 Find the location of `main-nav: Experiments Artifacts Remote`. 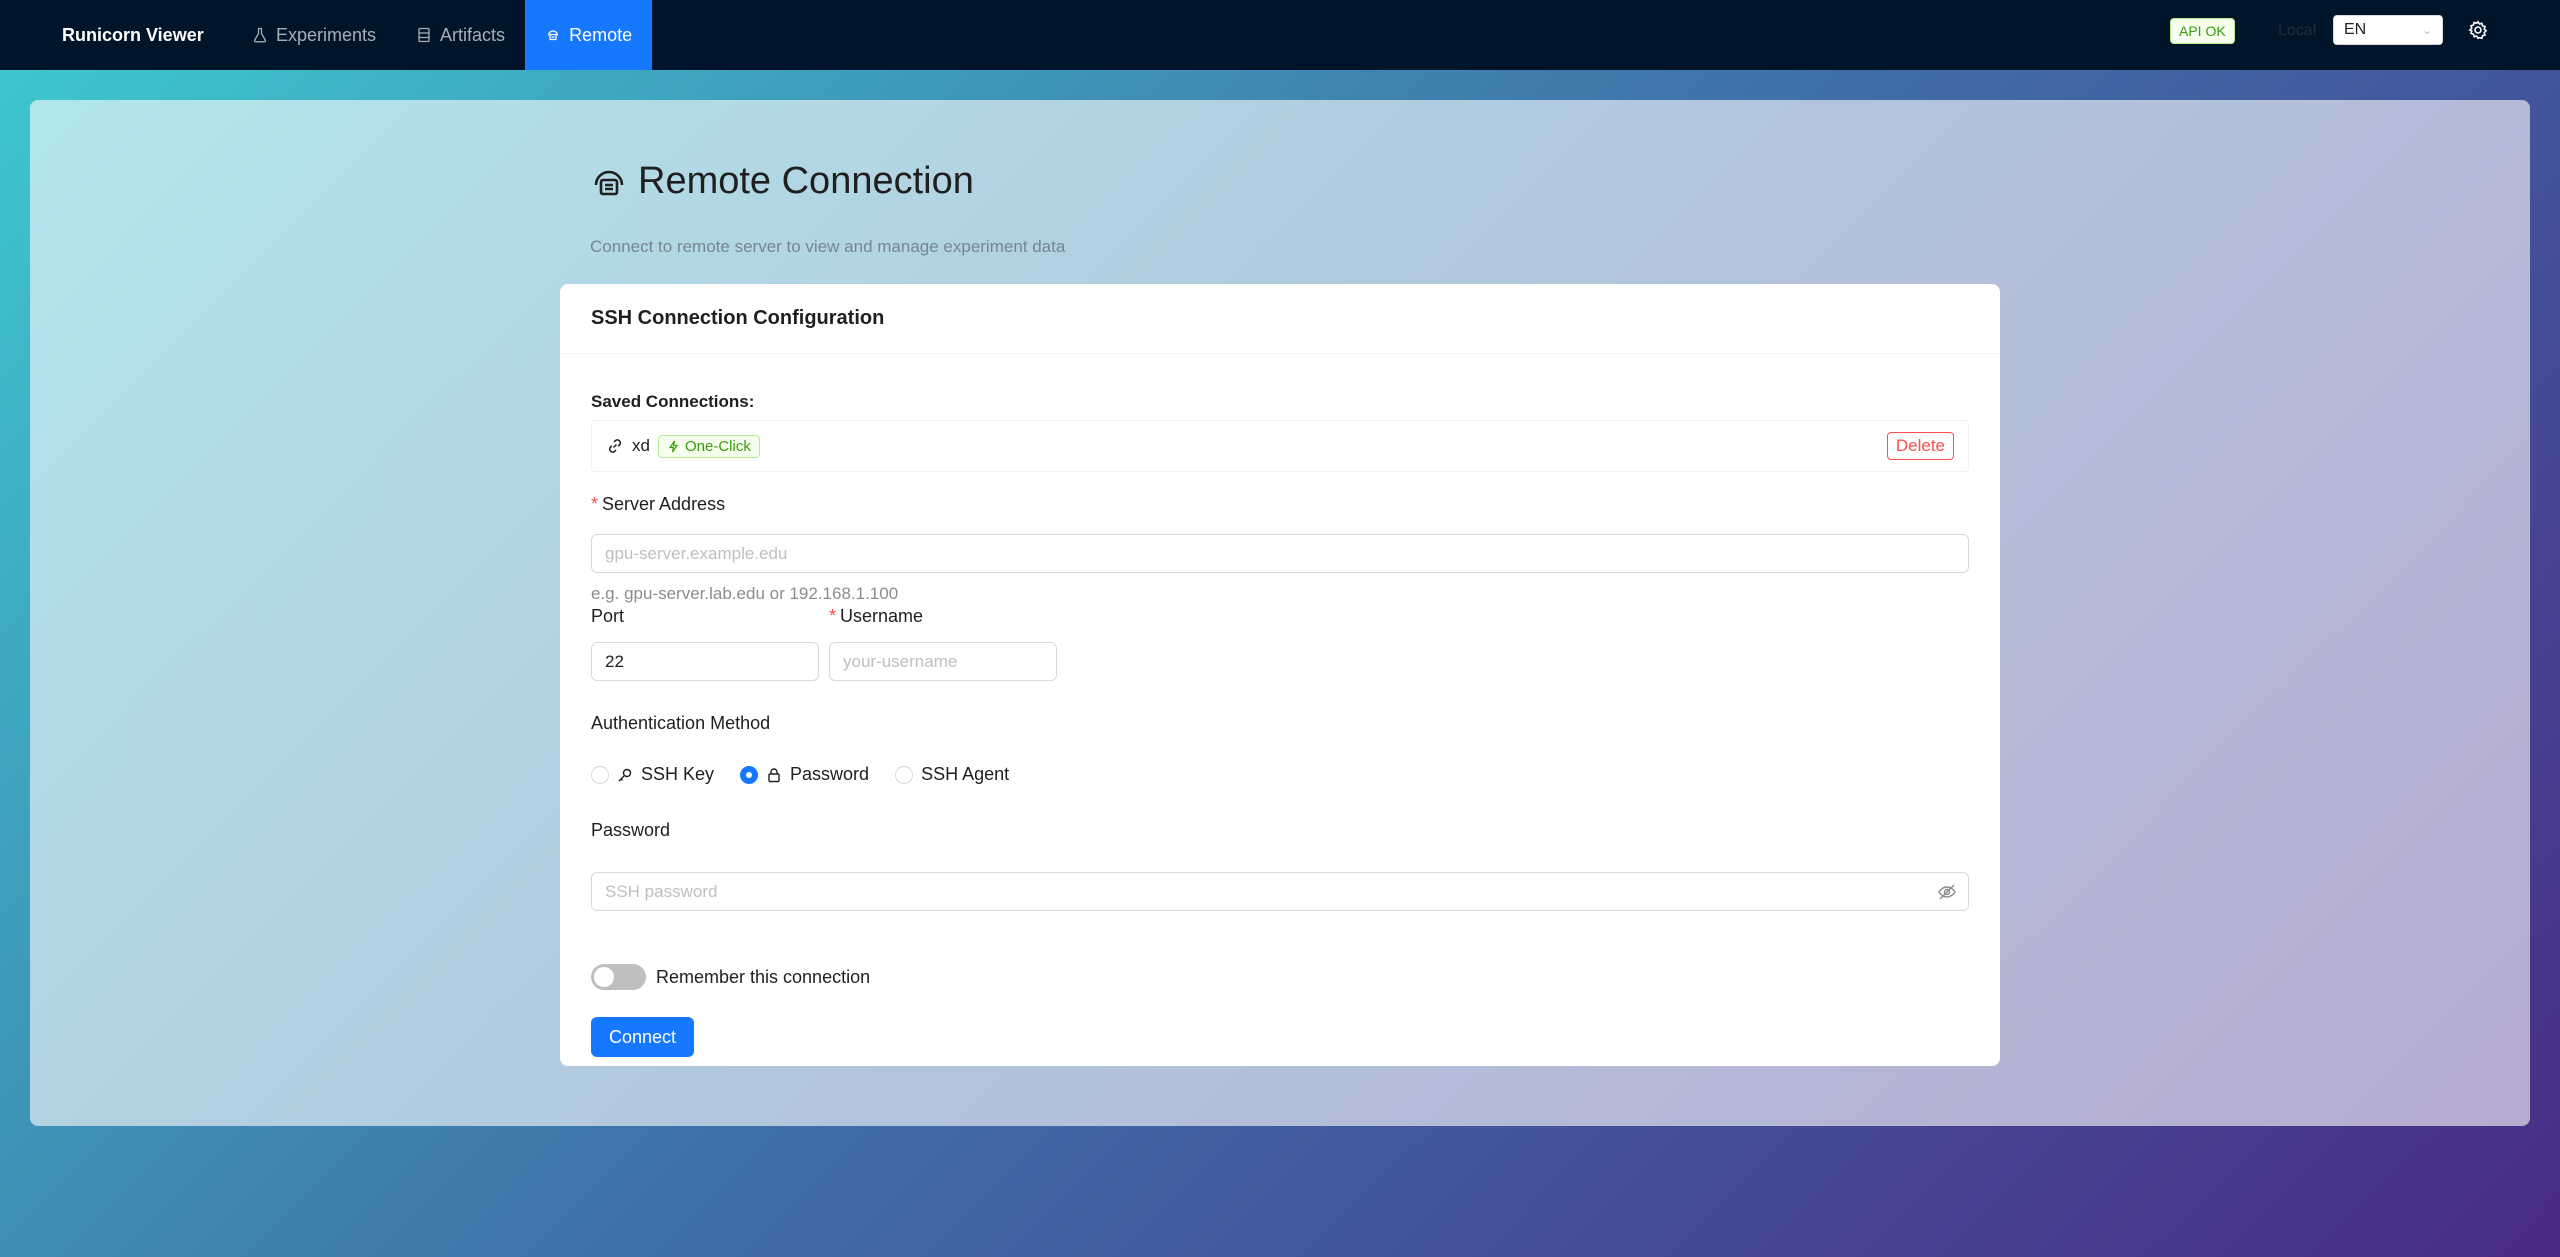

main-nav: Experiments Artifacts Remote is located at coordinates (442, 35).